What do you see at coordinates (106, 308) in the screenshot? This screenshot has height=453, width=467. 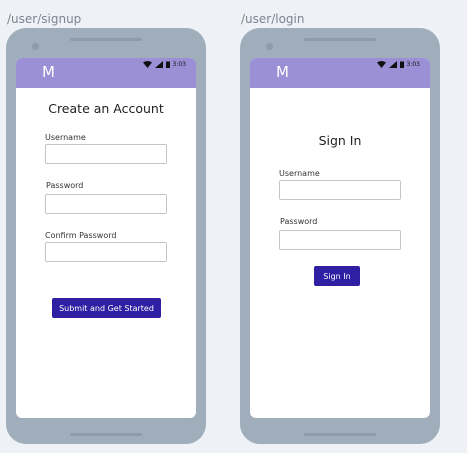 I see `submit-button: Submit and Get Started` at bounding box center [106, 308].